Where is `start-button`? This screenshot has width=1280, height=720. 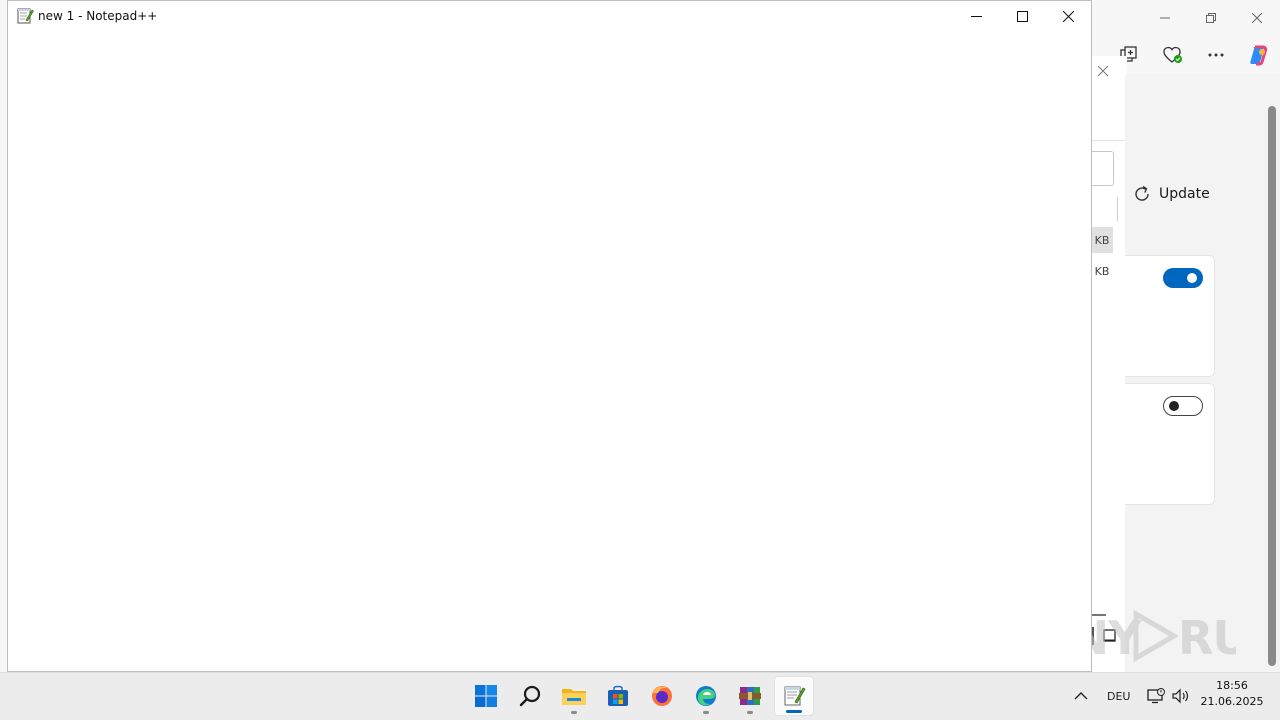 start-button is located at coordinates (486, 696).